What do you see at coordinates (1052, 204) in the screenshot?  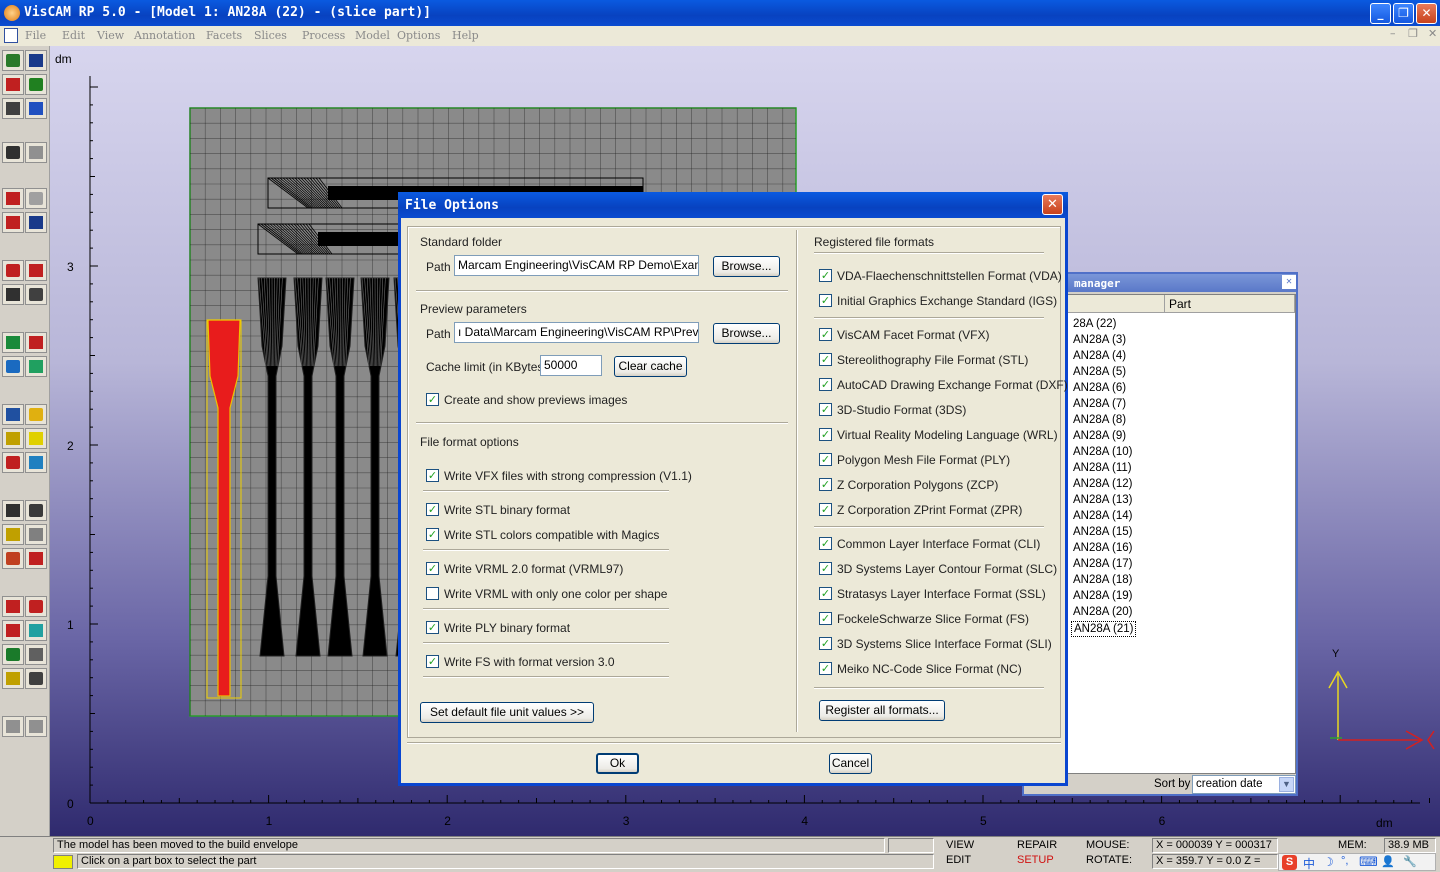 I see `dialog-close-button: ✕` at bounding box center [1052, 204].